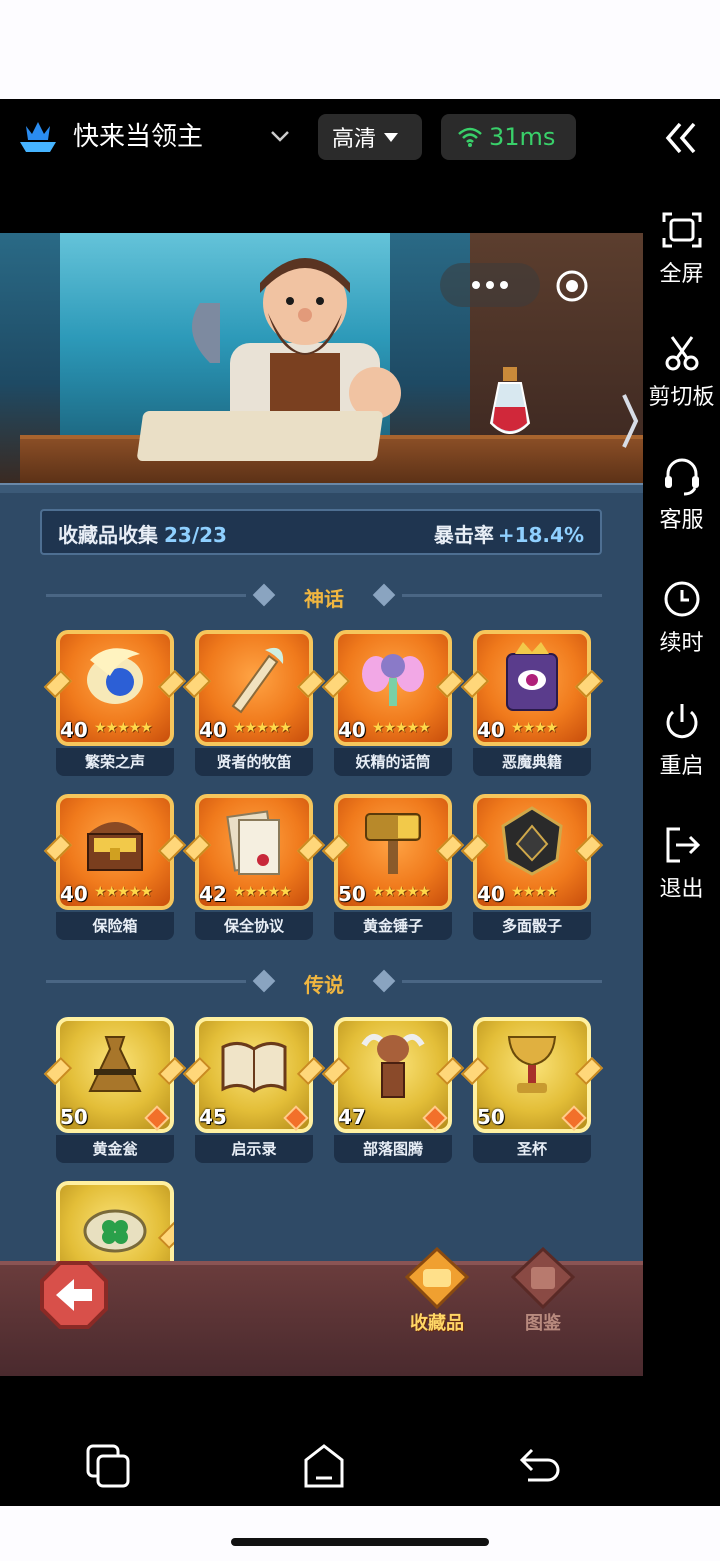  I want to click on collectible-card: 45 启示录, so click(254, 1090).